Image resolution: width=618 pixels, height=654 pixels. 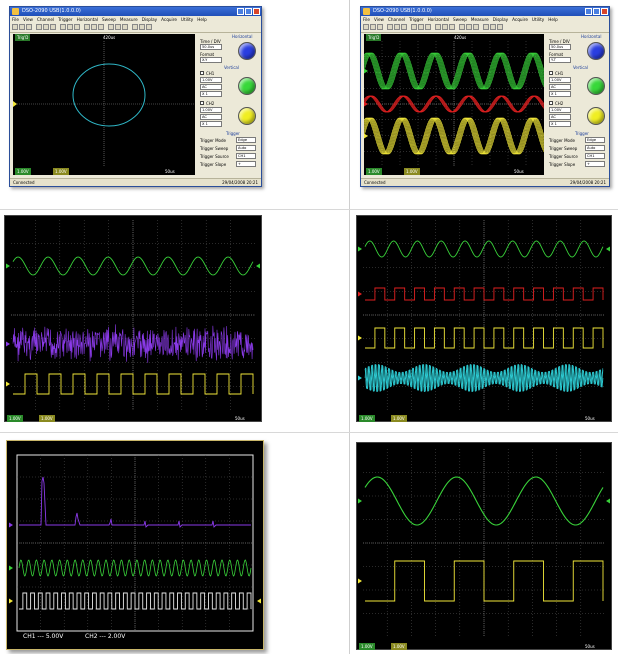 I want to click on menu-display: Display, so click(x=500, y=19).